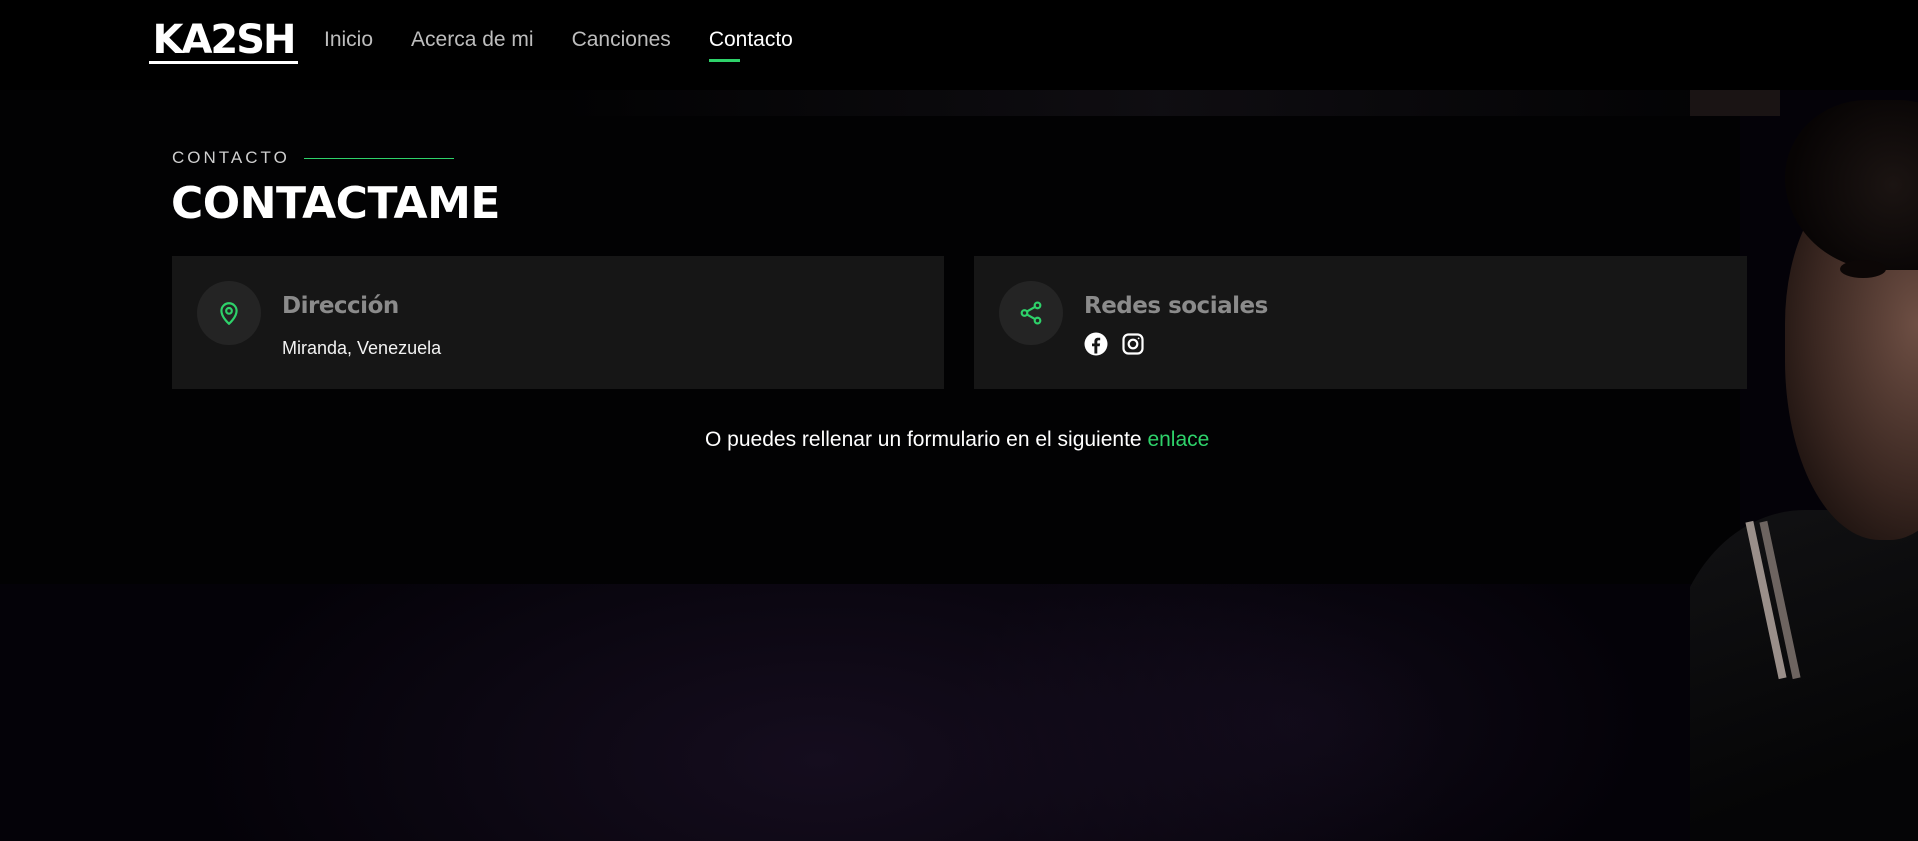 Image resolution: width=1918 pixels, height=841 pixels. Describe the element at coordinates (1735, 103) in the screenshot. I see `portrait-frame` at that location.